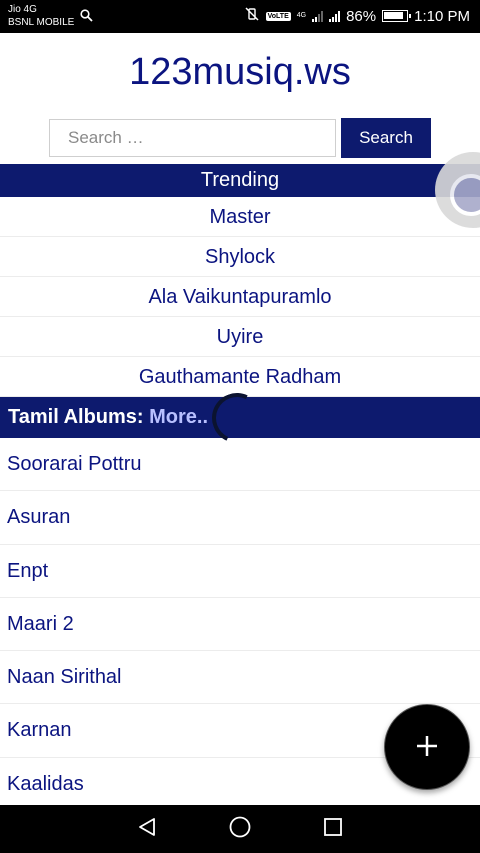  Describe the element at coordinates (442, 16) in the screenshot. I see `clock: 1:10 PM` at that location.